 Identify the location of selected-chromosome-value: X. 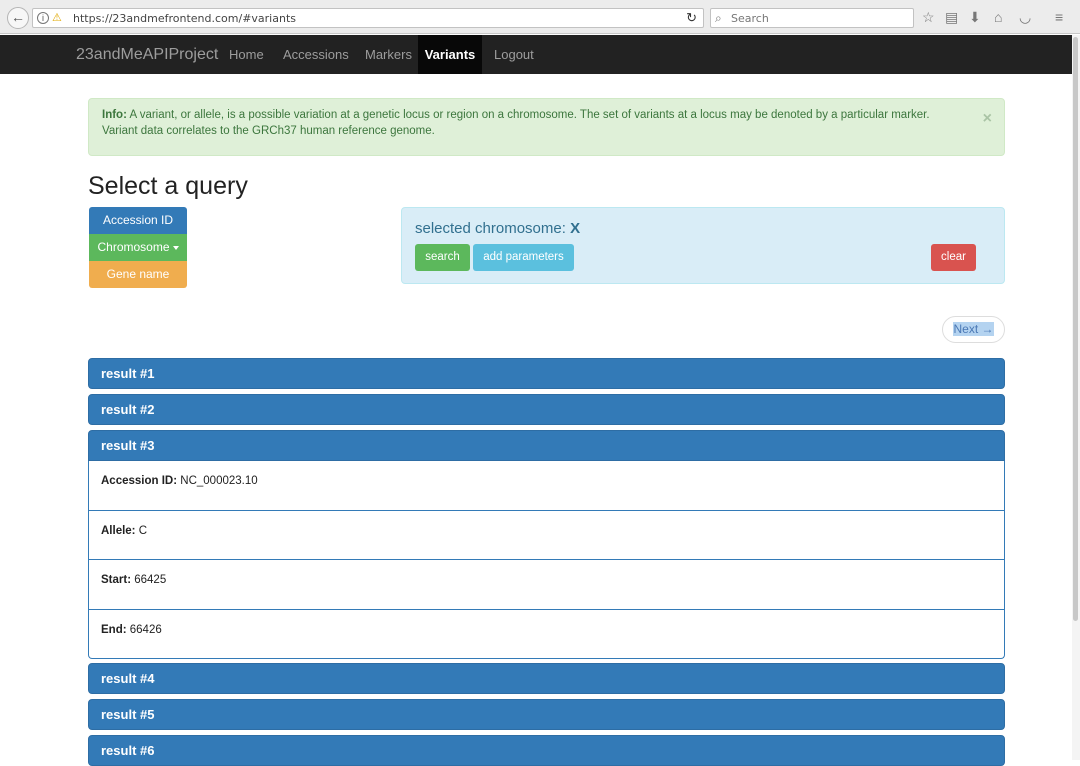
(575, 228).